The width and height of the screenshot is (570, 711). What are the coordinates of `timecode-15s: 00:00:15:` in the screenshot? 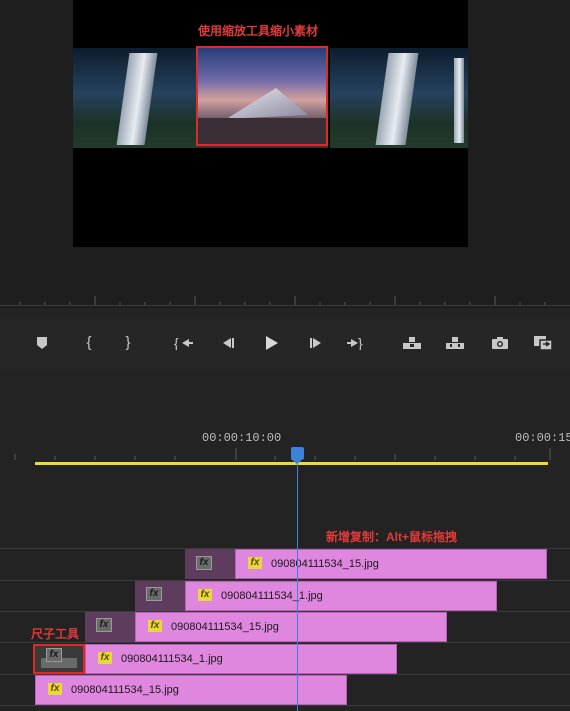 It's located at (542, 438).